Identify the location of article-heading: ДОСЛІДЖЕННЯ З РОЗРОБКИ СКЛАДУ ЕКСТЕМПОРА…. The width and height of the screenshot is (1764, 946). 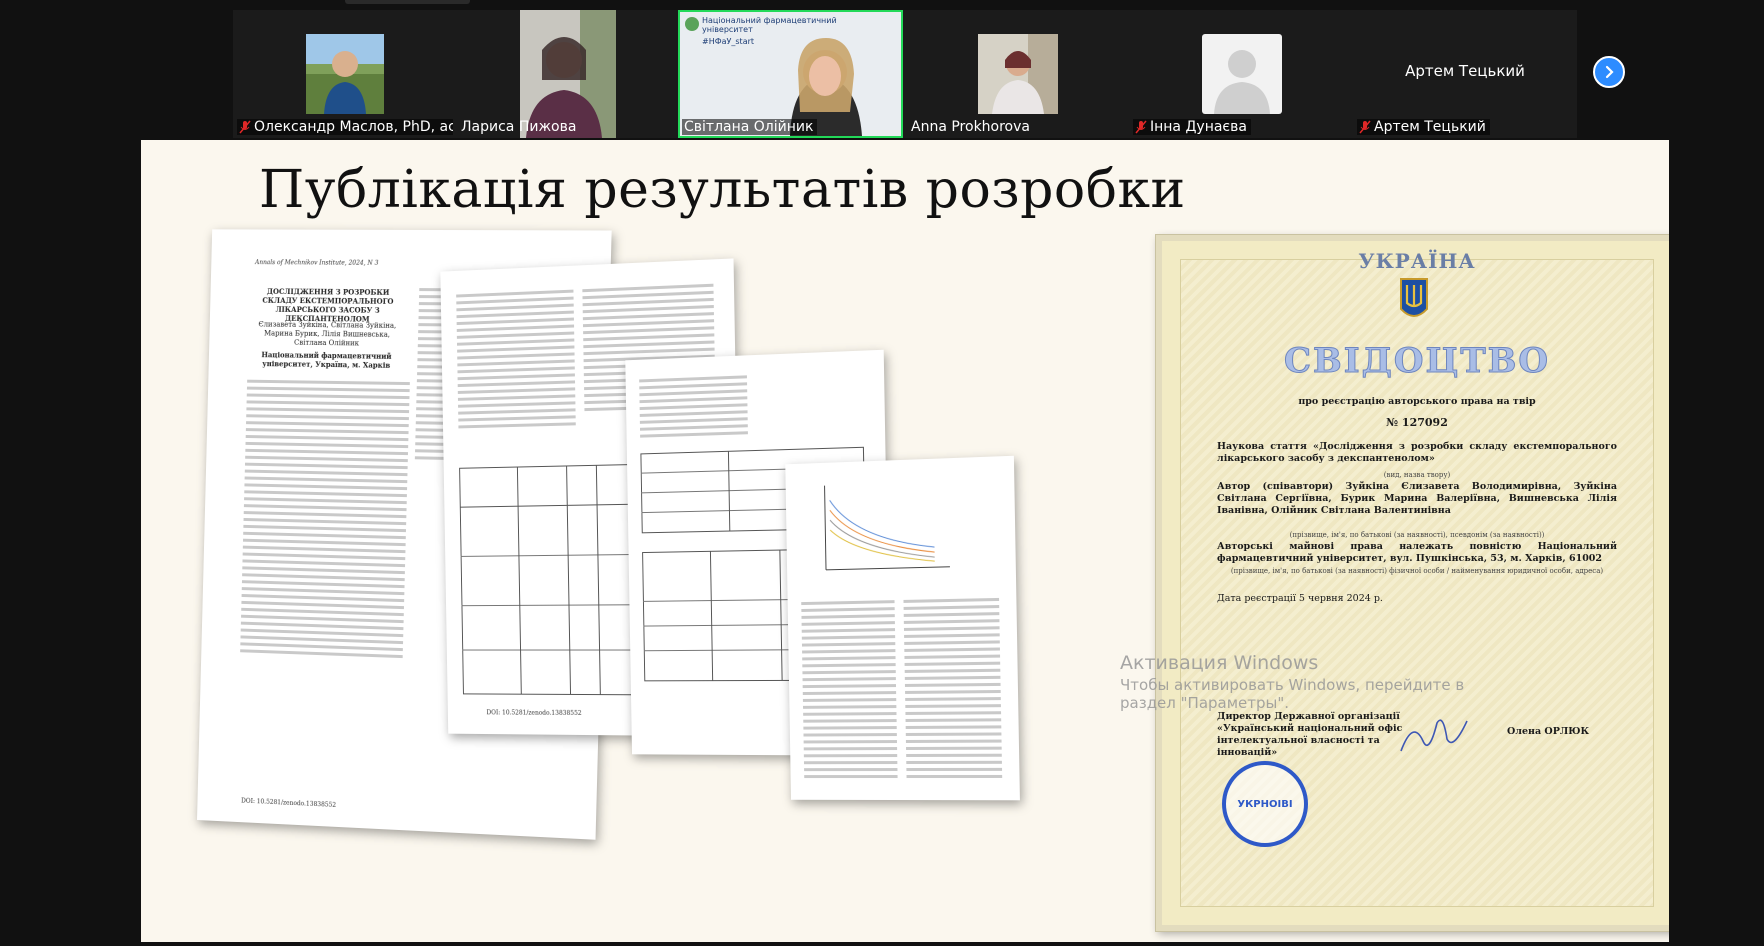
(328, 305).